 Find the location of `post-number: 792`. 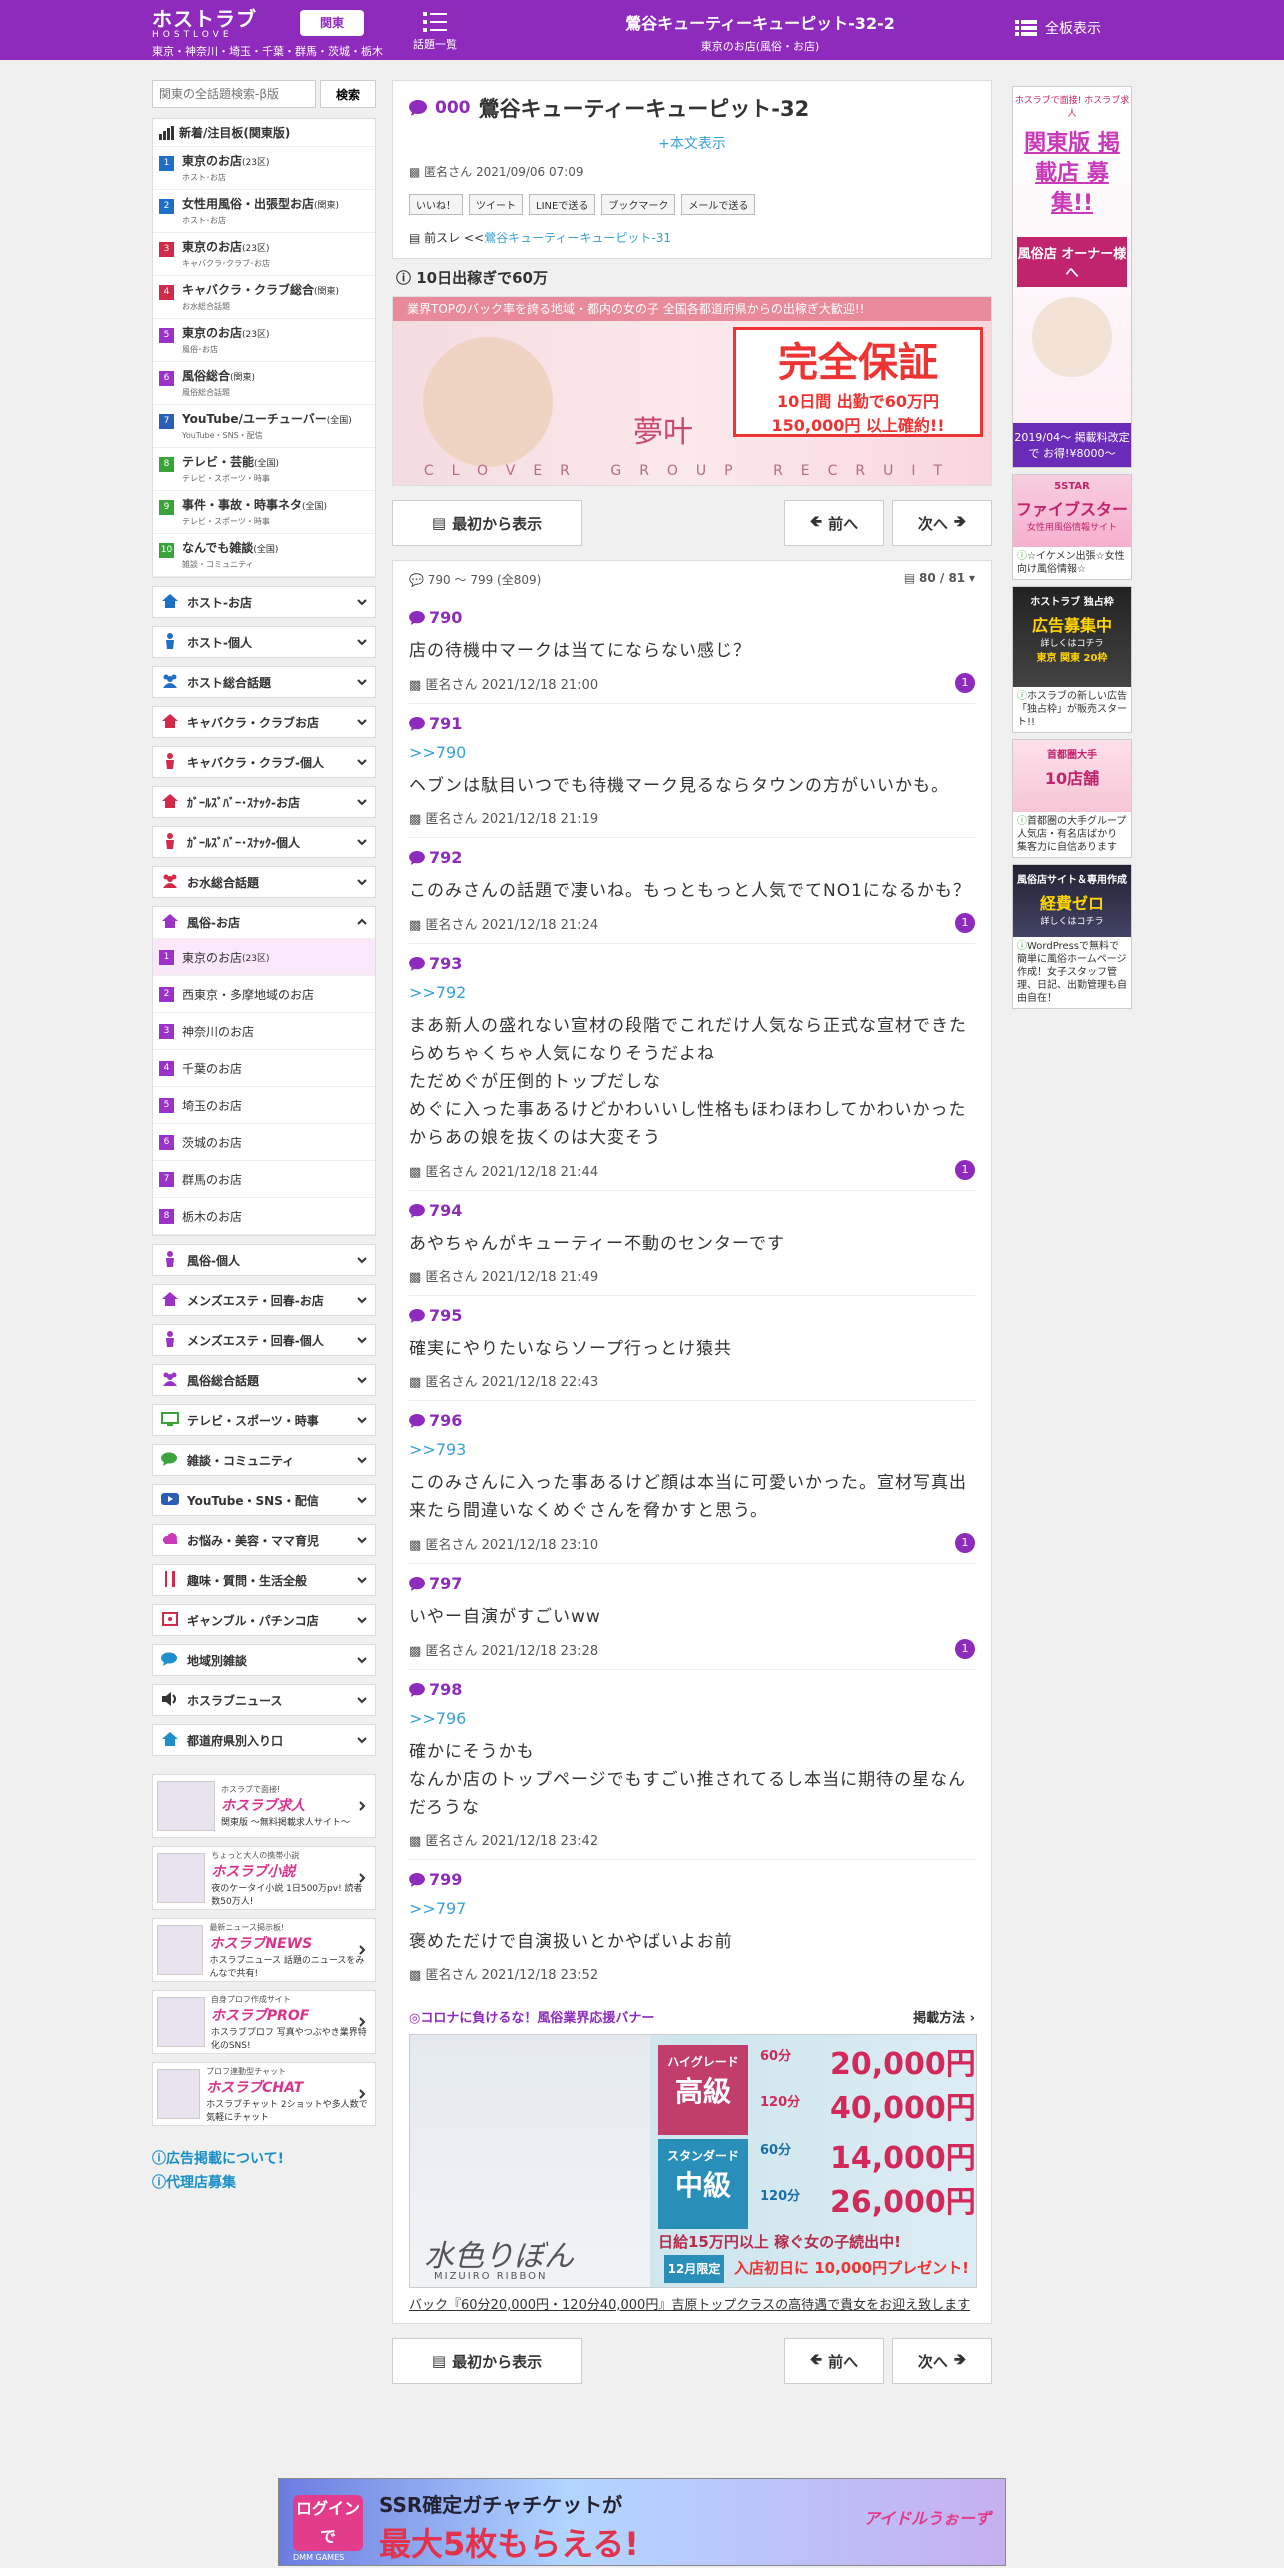

post-number: 792 is located at coordinates (692, 857).